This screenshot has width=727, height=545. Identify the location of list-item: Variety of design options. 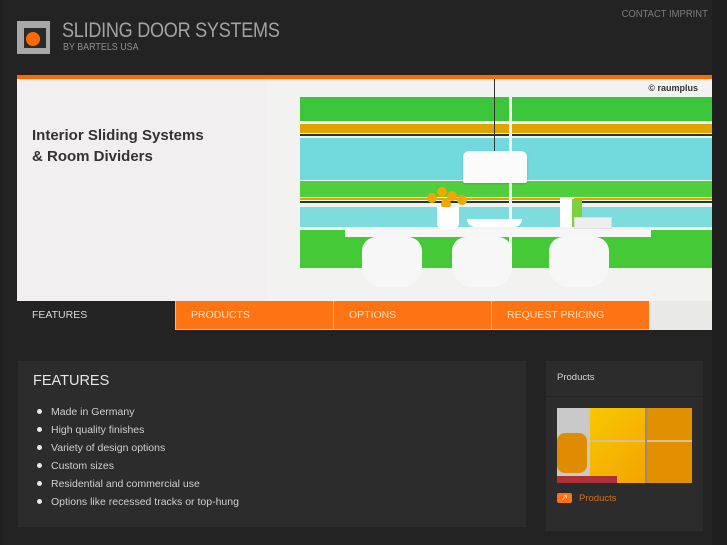
(138, 450).